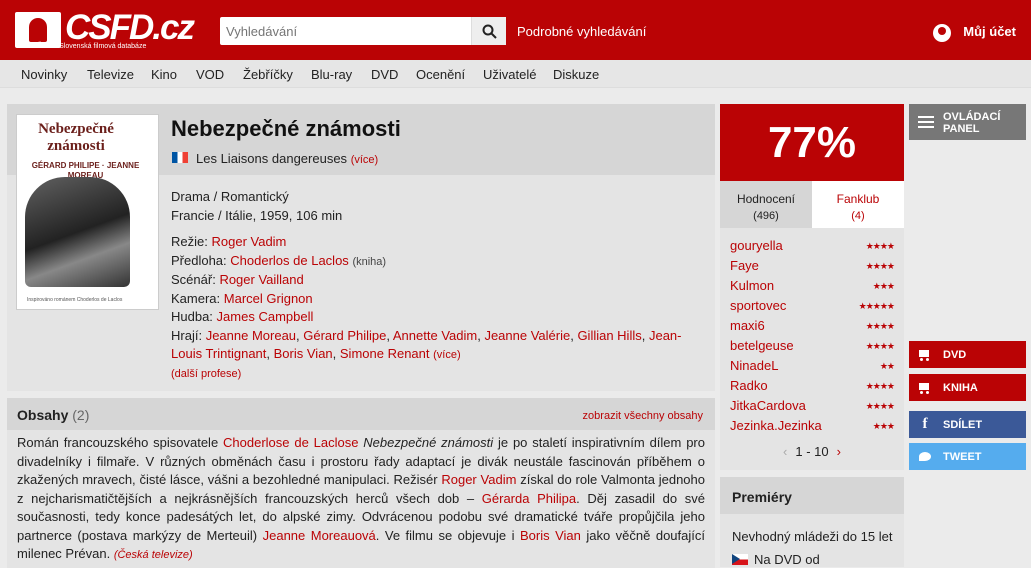 Image resolution: width=1031 pixels, height=568 pixels. I want to click on dvd-button: DVD, so click(967, 354).